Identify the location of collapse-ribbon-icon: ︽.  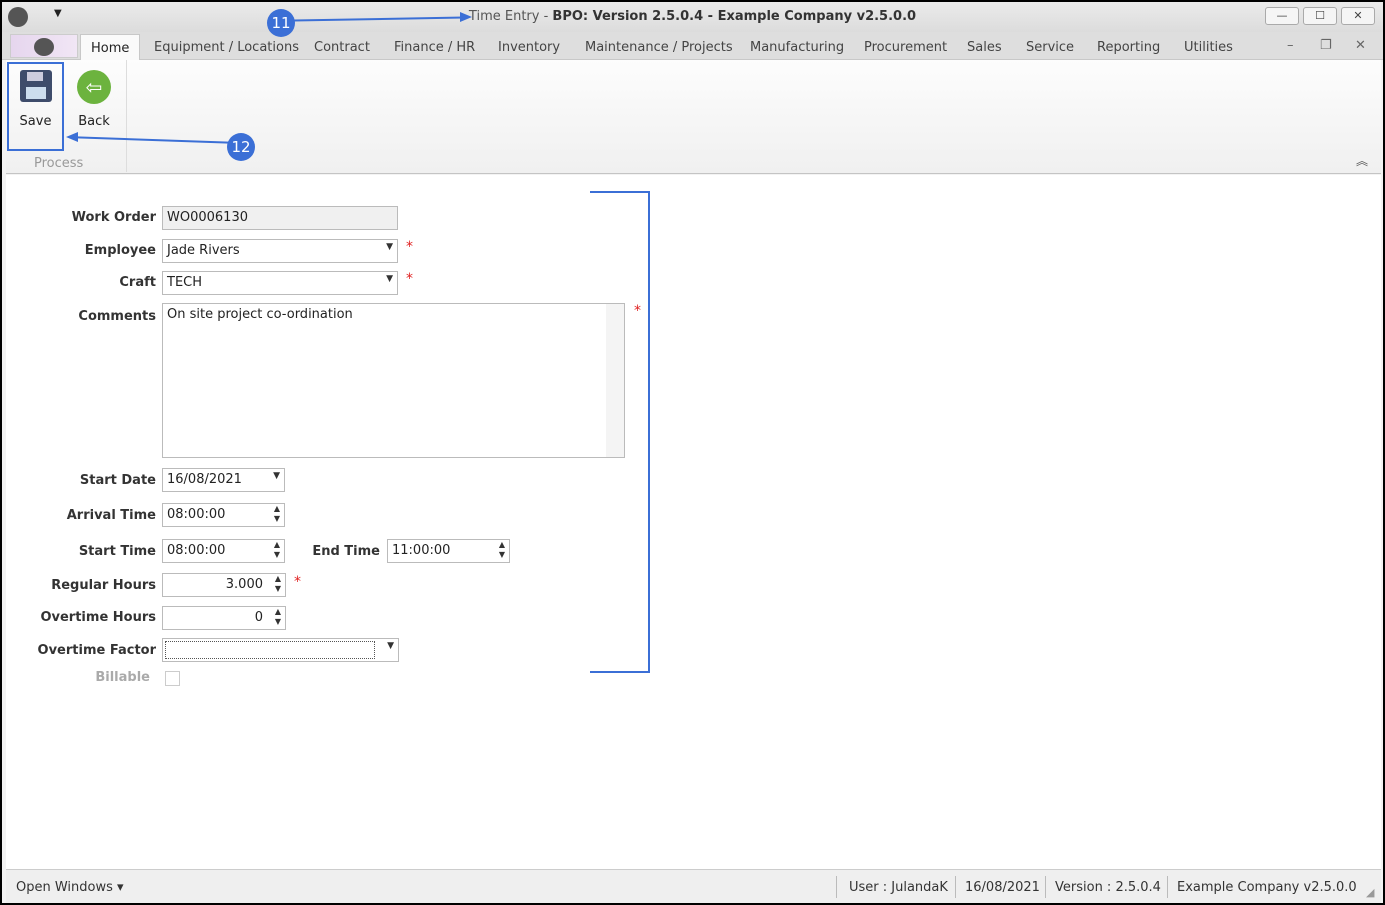
(1362, 160).